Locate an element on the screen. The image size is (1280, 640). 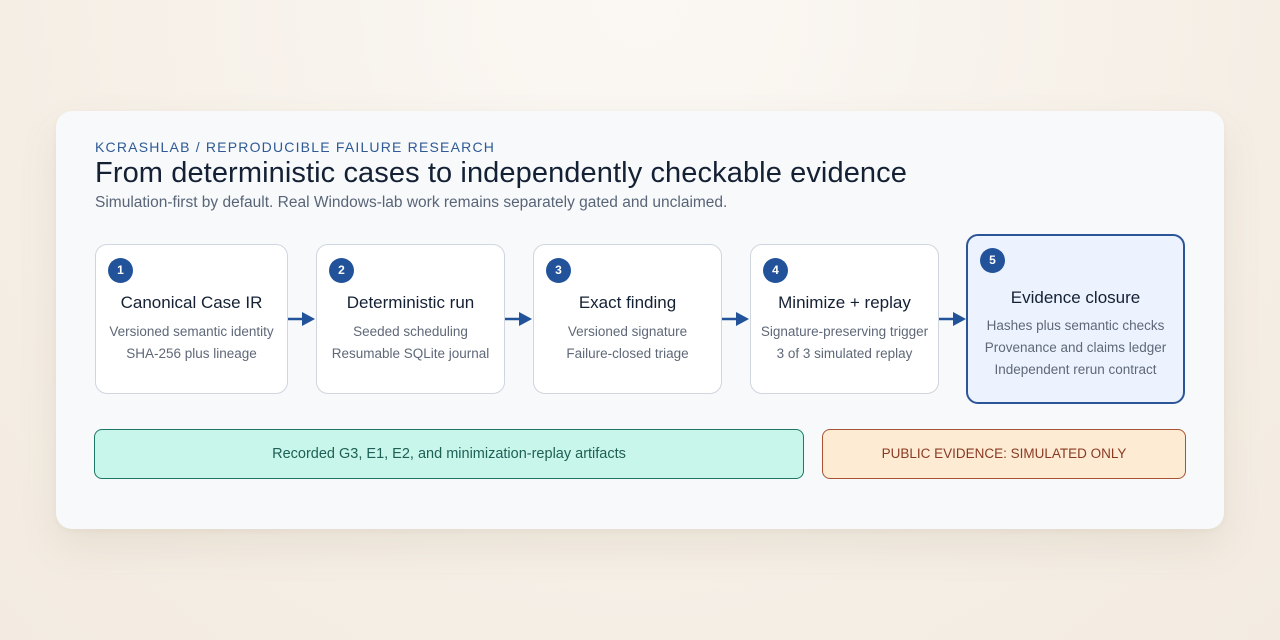
public-evidence-status-badge: PUBLIC EVIDENCE: SIMULATED ONLY is located at coordinates (1004, 454).